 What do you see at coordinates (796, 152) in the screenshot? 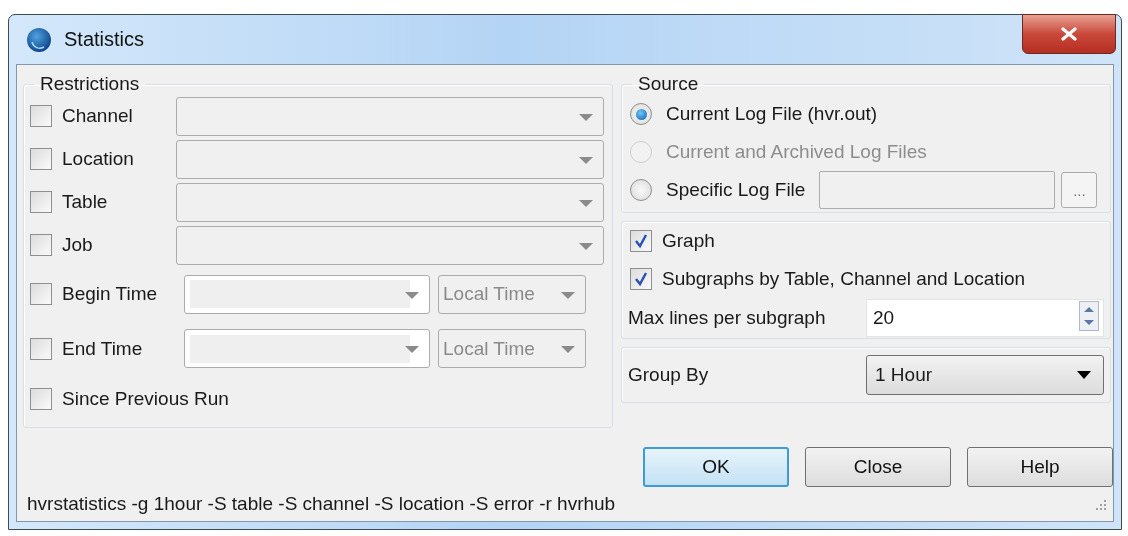
I see `radio-label: Current and Archived Log Files` at bounding box center [796, 152].